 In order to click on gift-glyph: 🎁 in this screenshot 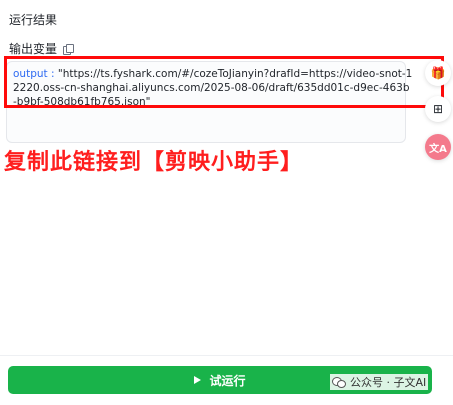, I will do `click(438, 73)`.